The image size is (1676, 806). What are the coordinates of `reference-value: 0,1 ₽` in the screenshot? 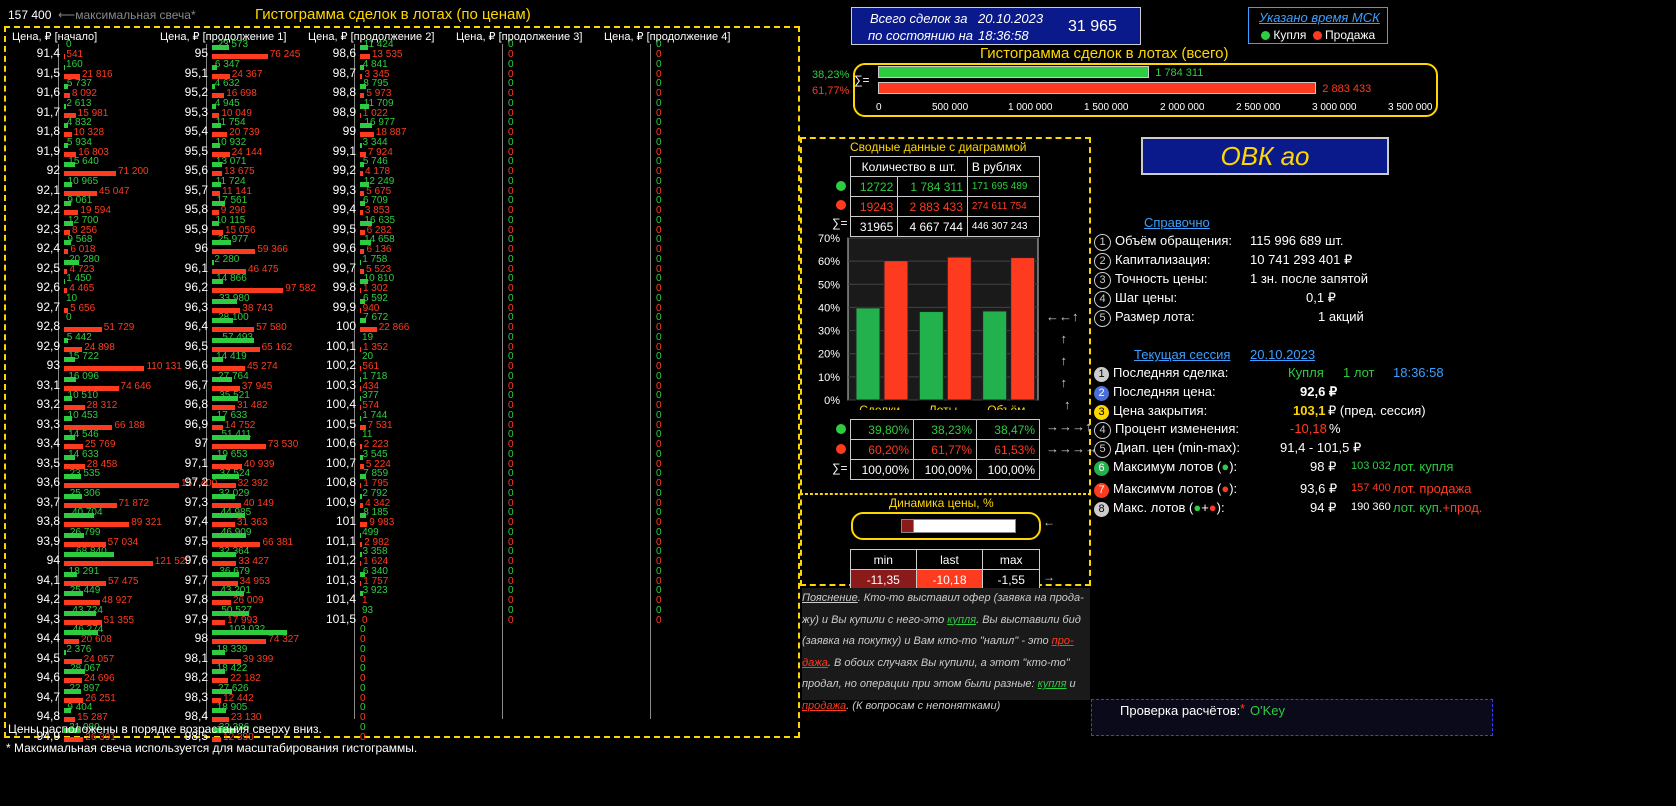 It's located at (1321, 297).